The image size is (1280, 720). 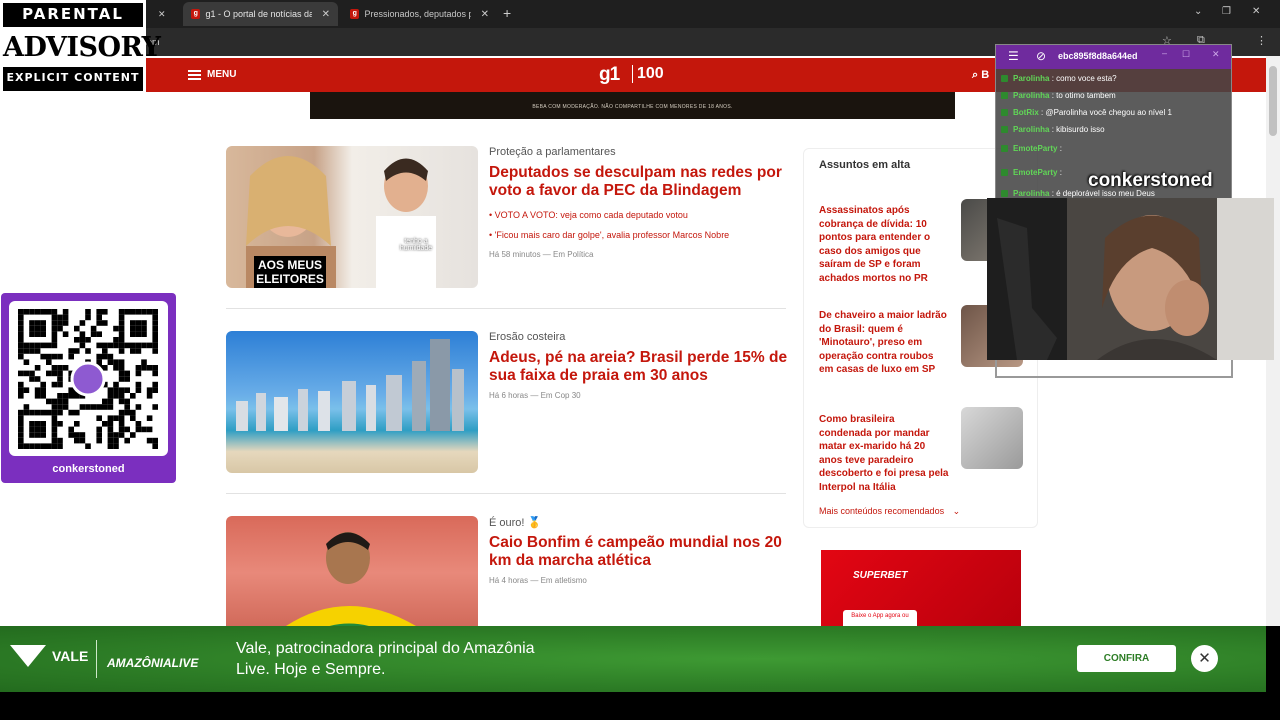 What do you see at coordinates (538, 580) in the screenshot?
I see `news-meta: Há 4 horas — Em atletismo` at bounding box center [538, 580].